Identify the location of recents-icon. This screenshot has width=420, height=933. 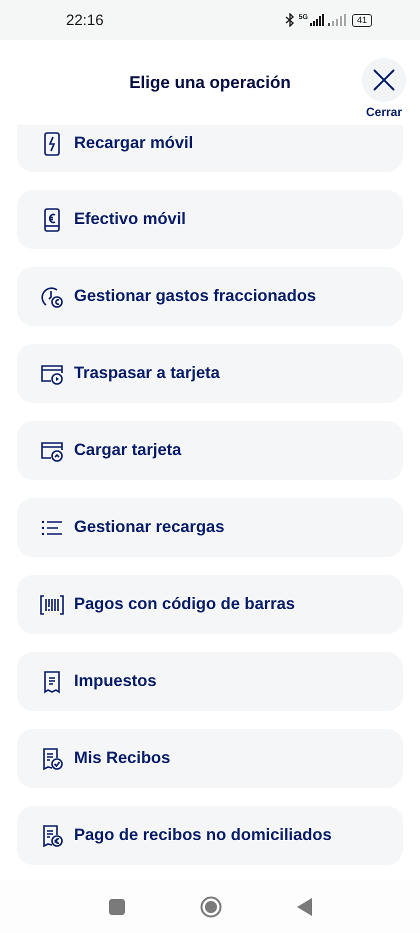
(116, 906).